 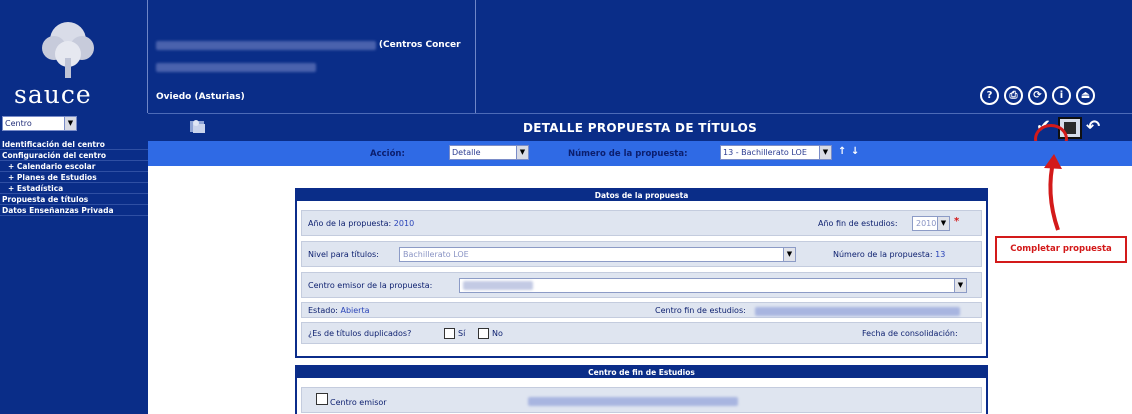 I want to click on row-centro-emisor: Centro emisor de la propuesta: ▼, so click(x=641, y=285).